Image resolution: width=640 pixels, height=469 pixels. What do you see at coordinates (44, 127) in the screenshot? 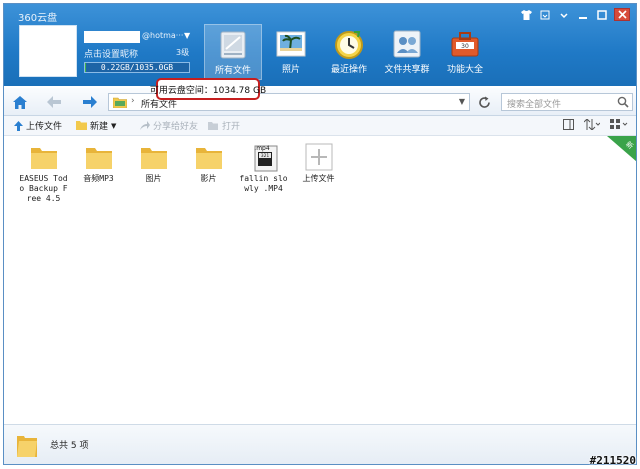
I see `upload-label: 上传文件` at bounding box center [44, 127].